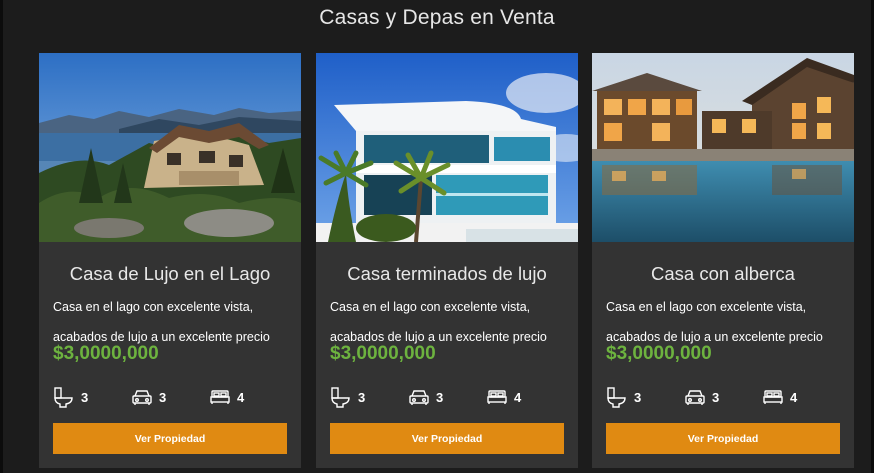  Describe the element at coordinates (723, 273) in the screenshot. I see `property-title: Casa con alberca` at that location.